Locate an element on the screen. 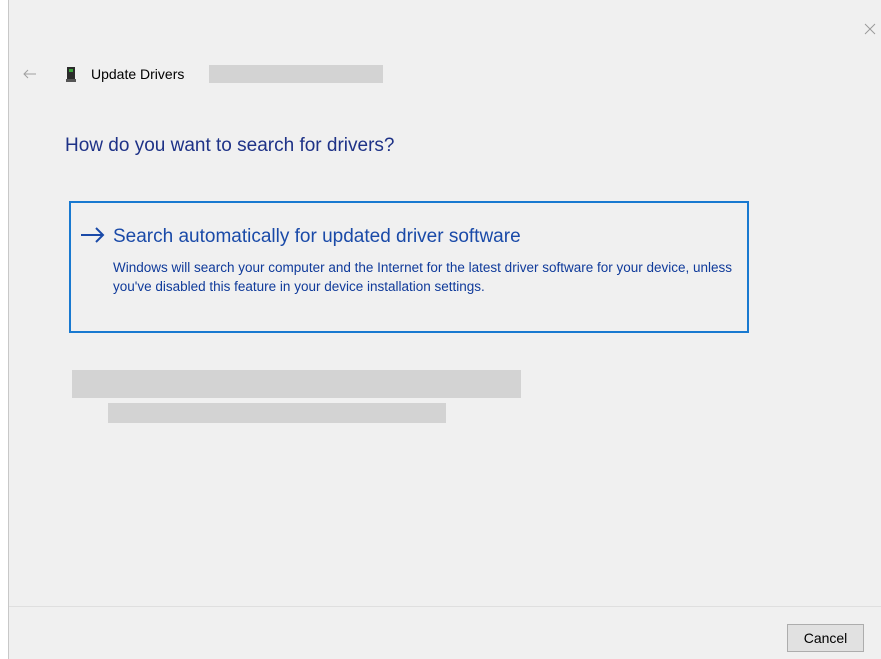 The height and width of the screenshot is (659, 881). page-heading: How do you want to search for drivers? is located at coordinates (230, 145).